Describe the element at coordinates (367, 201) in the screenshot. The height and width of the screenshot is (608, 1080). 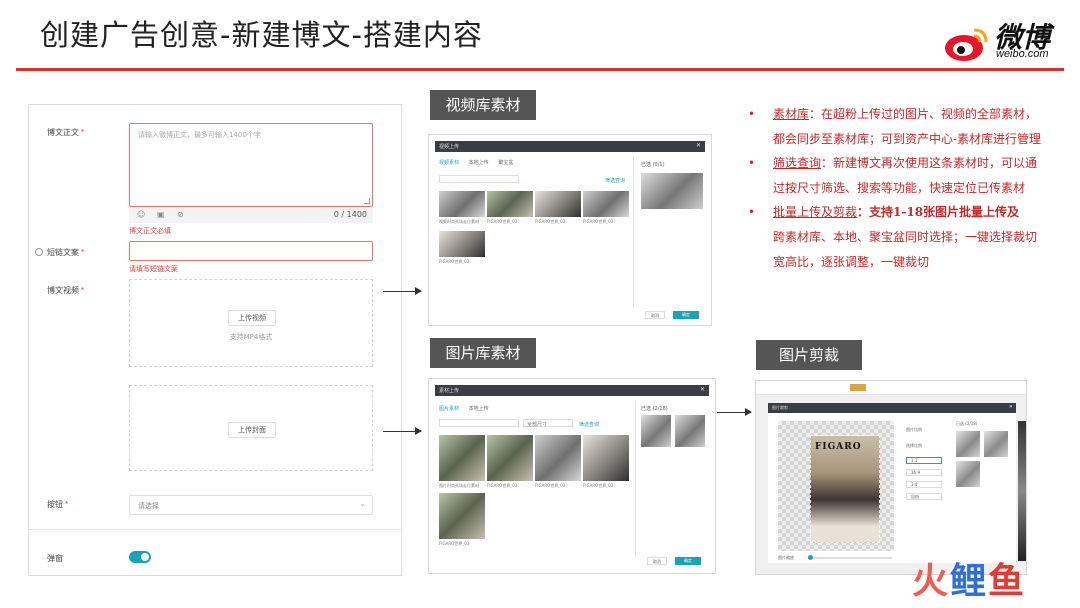
I see `resize-handle` at that location.